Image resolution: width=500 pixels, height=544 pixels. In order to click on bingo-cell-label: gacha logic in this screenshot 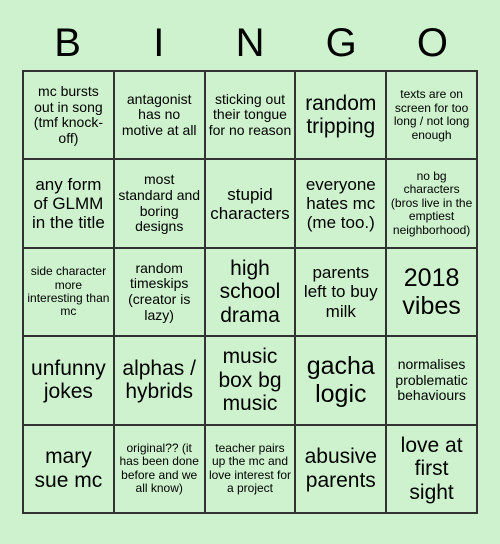, I will do `click(340, 380)`.